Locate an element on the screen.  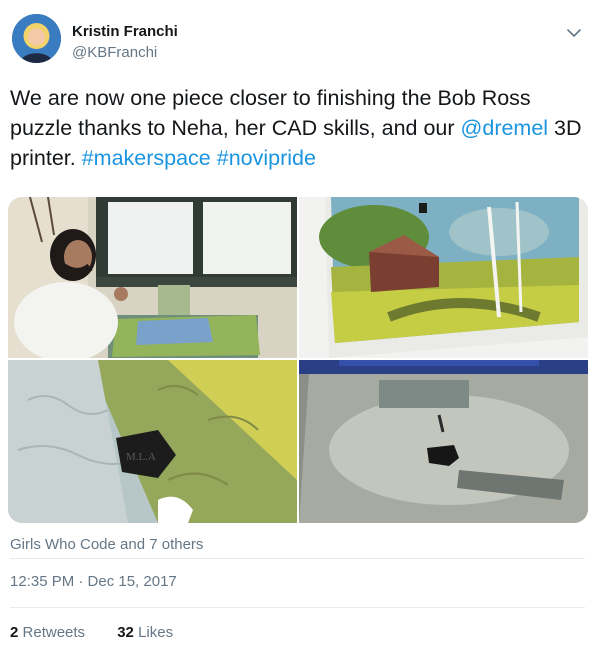
photo-puzzle-closeup-printed-piece-image: M.L.A is located at coordinates (152, 441).